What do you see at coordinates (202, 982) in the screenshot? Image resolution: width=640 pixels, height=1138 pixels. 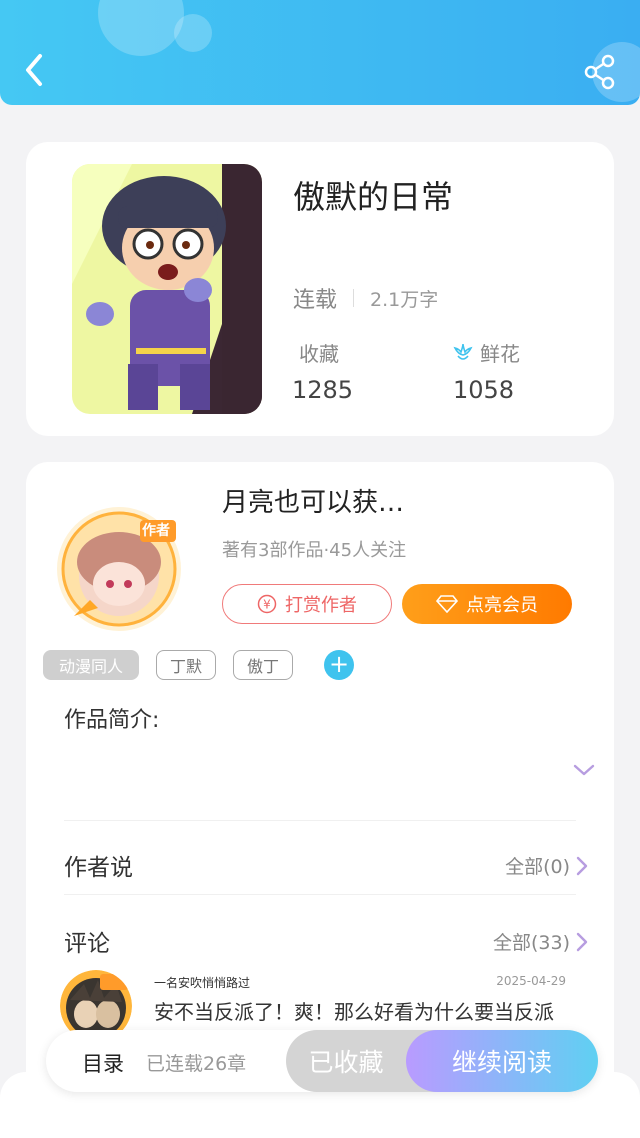 I see `comment-username: 一名安吹悄悄路过` at bounding box center [202, 982].